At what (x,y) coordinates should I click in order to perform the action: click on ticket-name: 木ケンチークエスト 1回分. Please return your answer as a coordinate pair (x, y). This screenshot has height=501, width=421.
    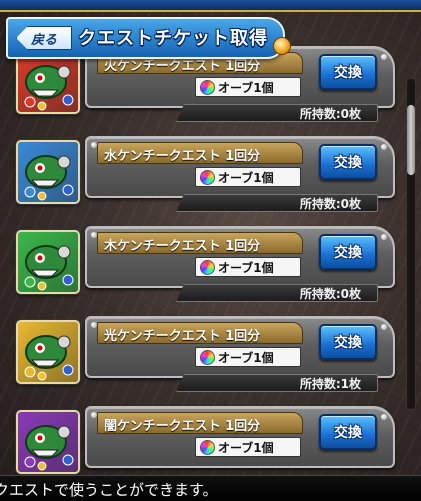
    Looking at the image, I should click on (182, 246).